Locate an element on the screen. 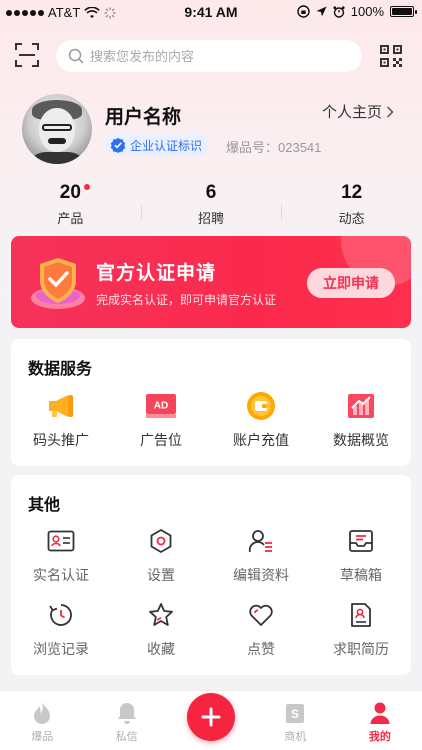  other-settings: 设置 is located at coordinates (161, 555).